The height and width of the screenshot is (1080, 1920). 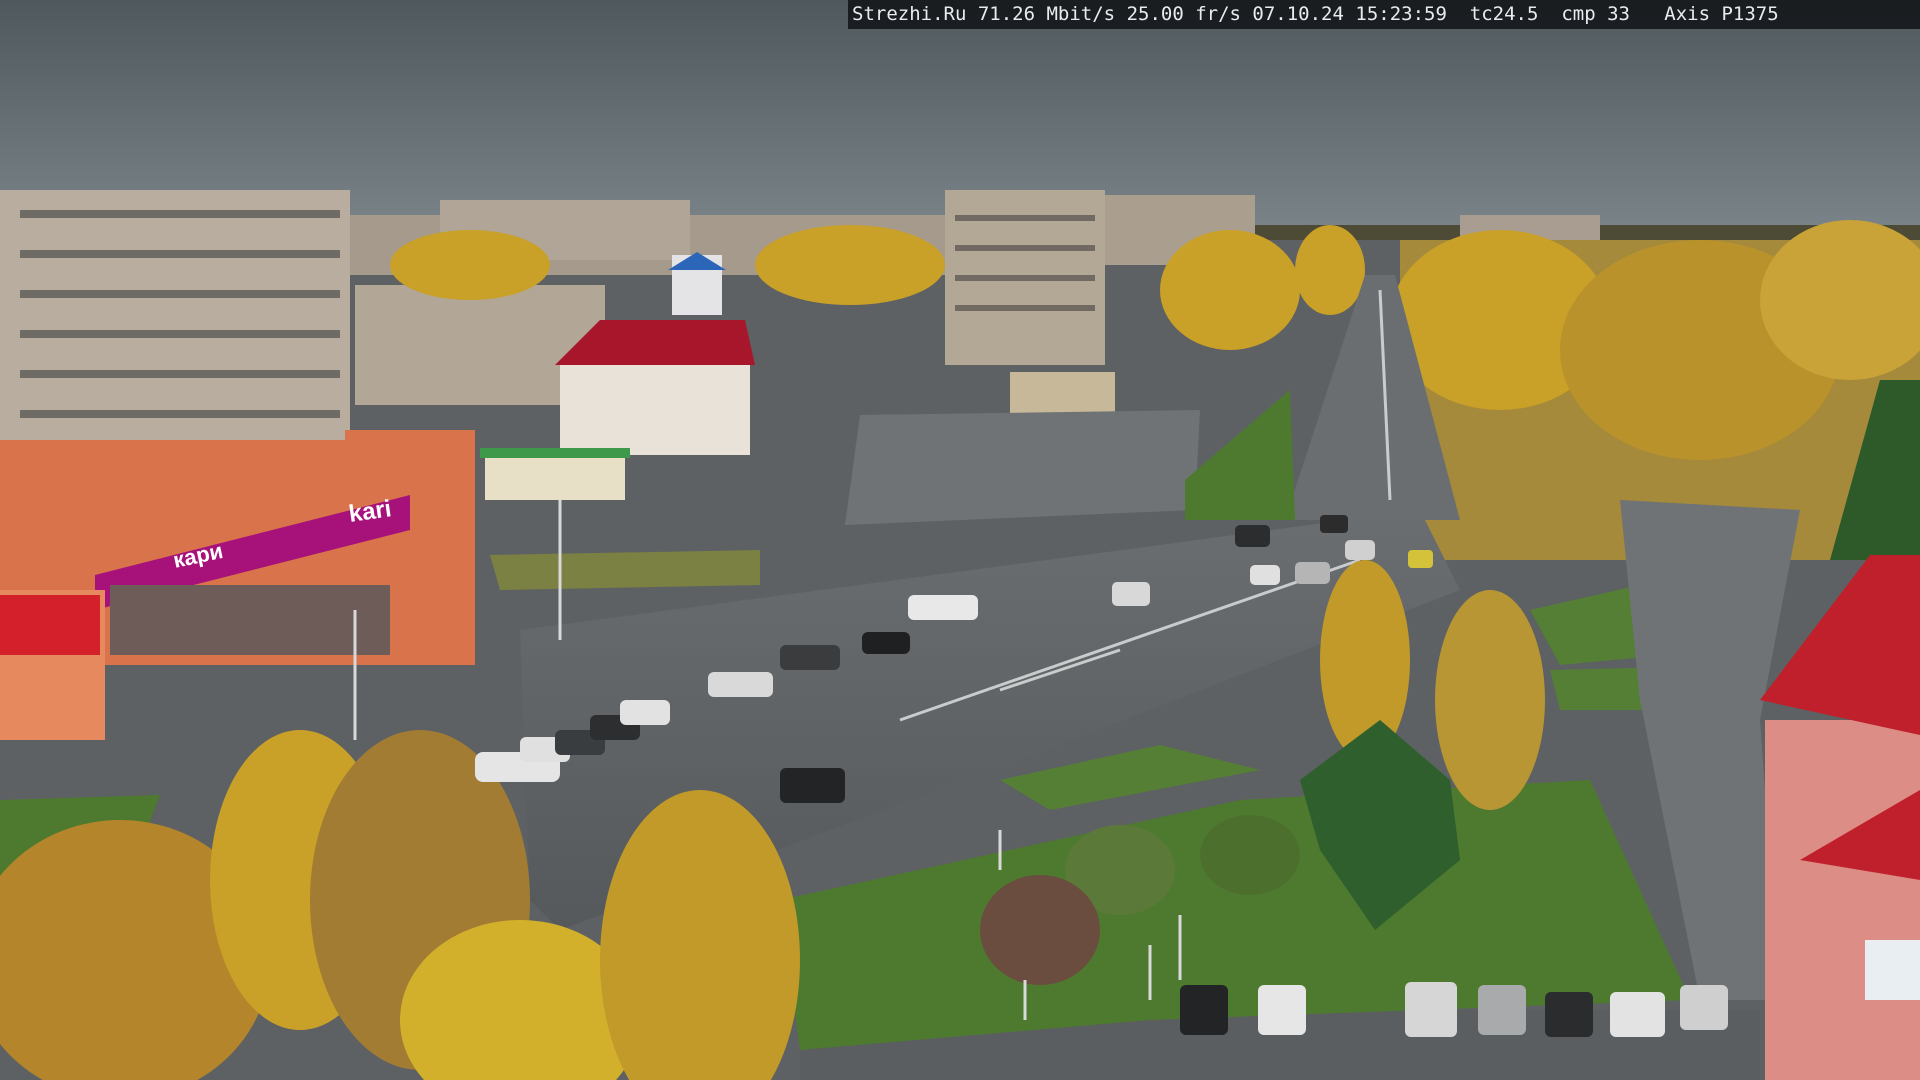 What do you see at coordinates (1183, 14) in the screenshot?
I see `osd-fps: 25.00 fr/s` at bounding box center [1183, 14].